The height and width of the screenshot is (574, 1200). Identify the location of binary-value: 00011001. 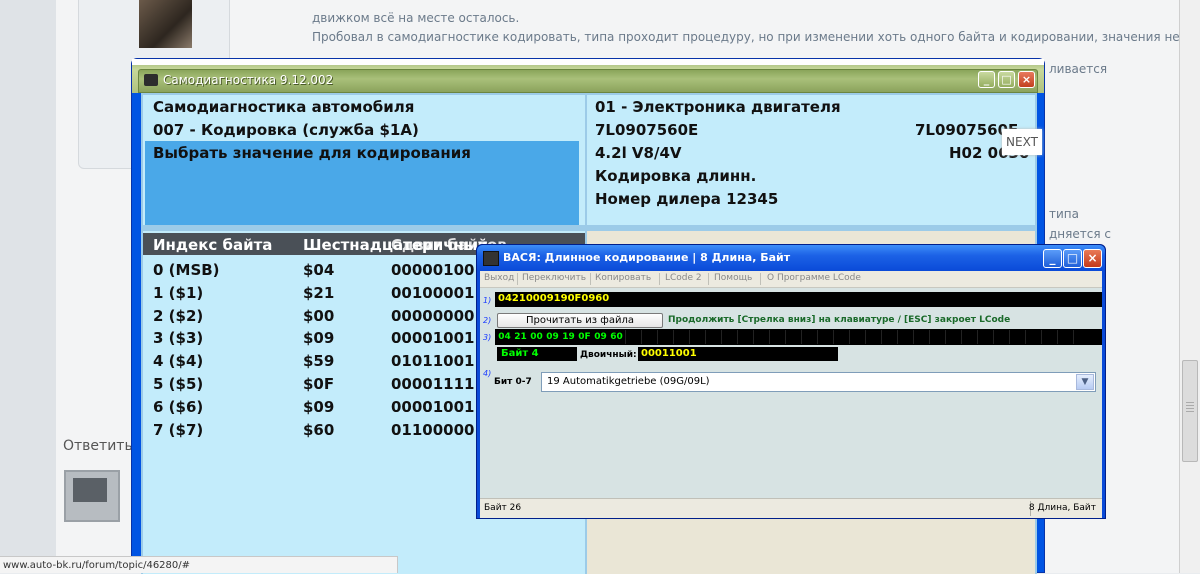
(738, 354).